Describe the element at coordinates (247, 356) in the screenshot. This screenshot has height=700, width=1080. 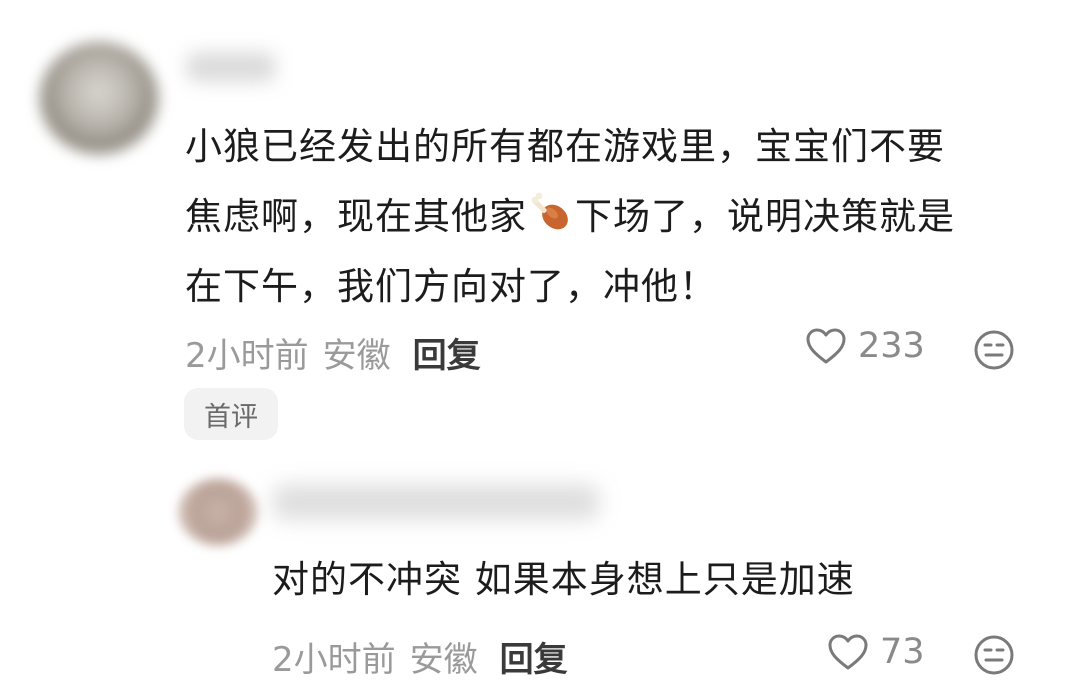
I see `comment-time: 2小时前` at that location.